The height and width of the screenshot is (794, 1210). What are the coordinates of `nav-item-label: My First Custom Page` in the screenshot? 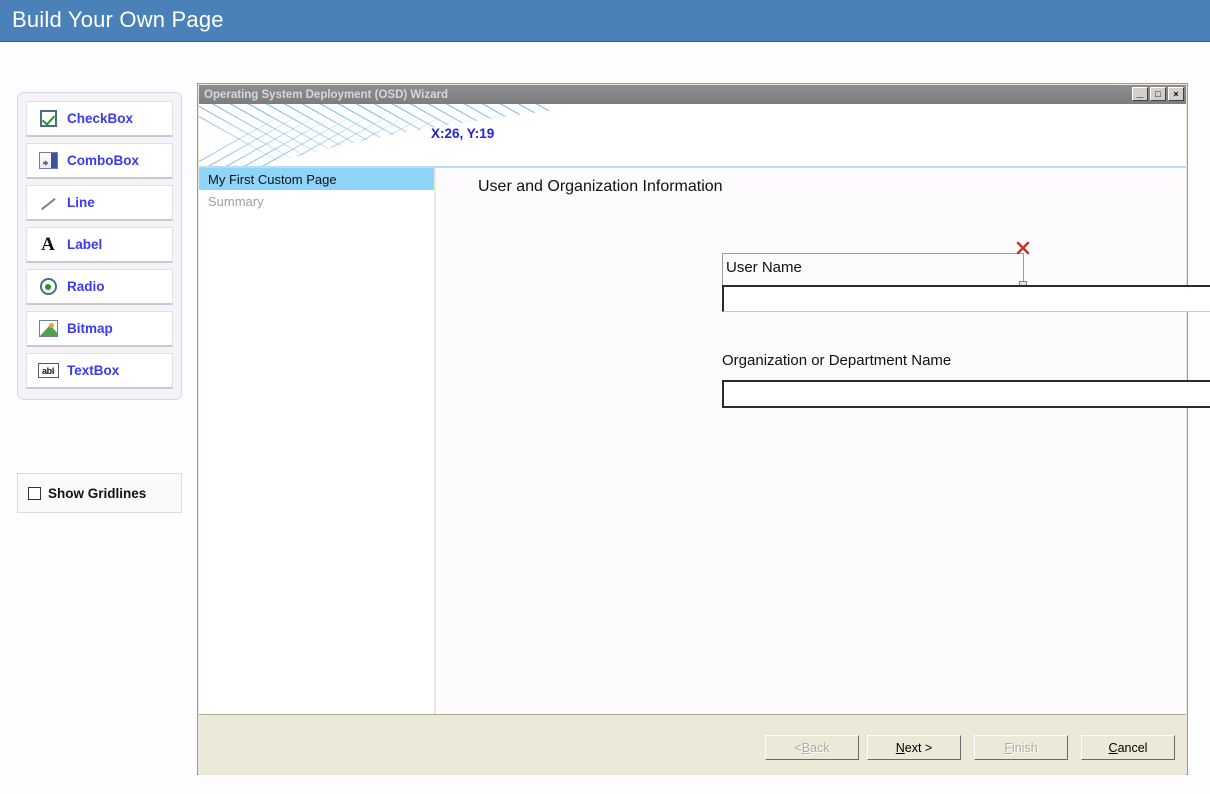 It's located at (272, 179).